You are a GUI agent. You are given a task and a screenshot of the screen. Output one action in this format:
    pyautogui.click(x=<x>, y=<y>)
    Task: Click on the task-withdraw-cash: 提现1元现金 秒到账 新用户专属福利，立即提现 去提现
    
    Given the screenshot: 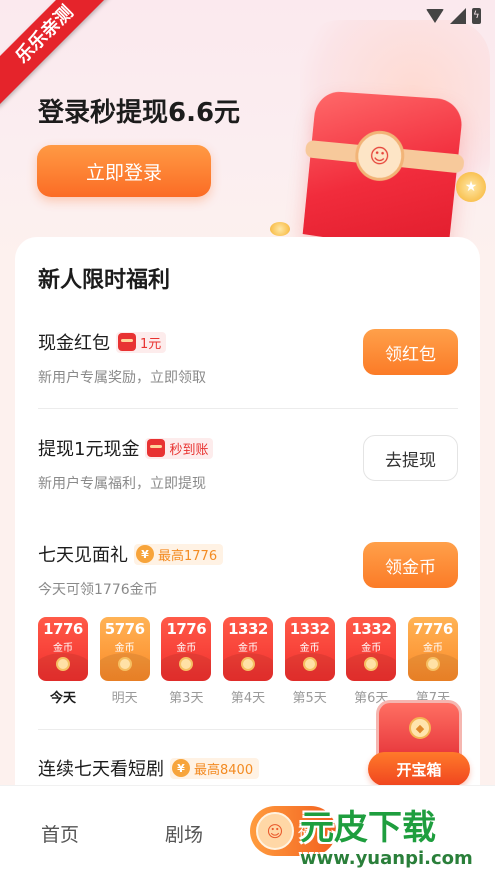 What is the action you would take?
    pyautogui.click(x=248, y=464)
    